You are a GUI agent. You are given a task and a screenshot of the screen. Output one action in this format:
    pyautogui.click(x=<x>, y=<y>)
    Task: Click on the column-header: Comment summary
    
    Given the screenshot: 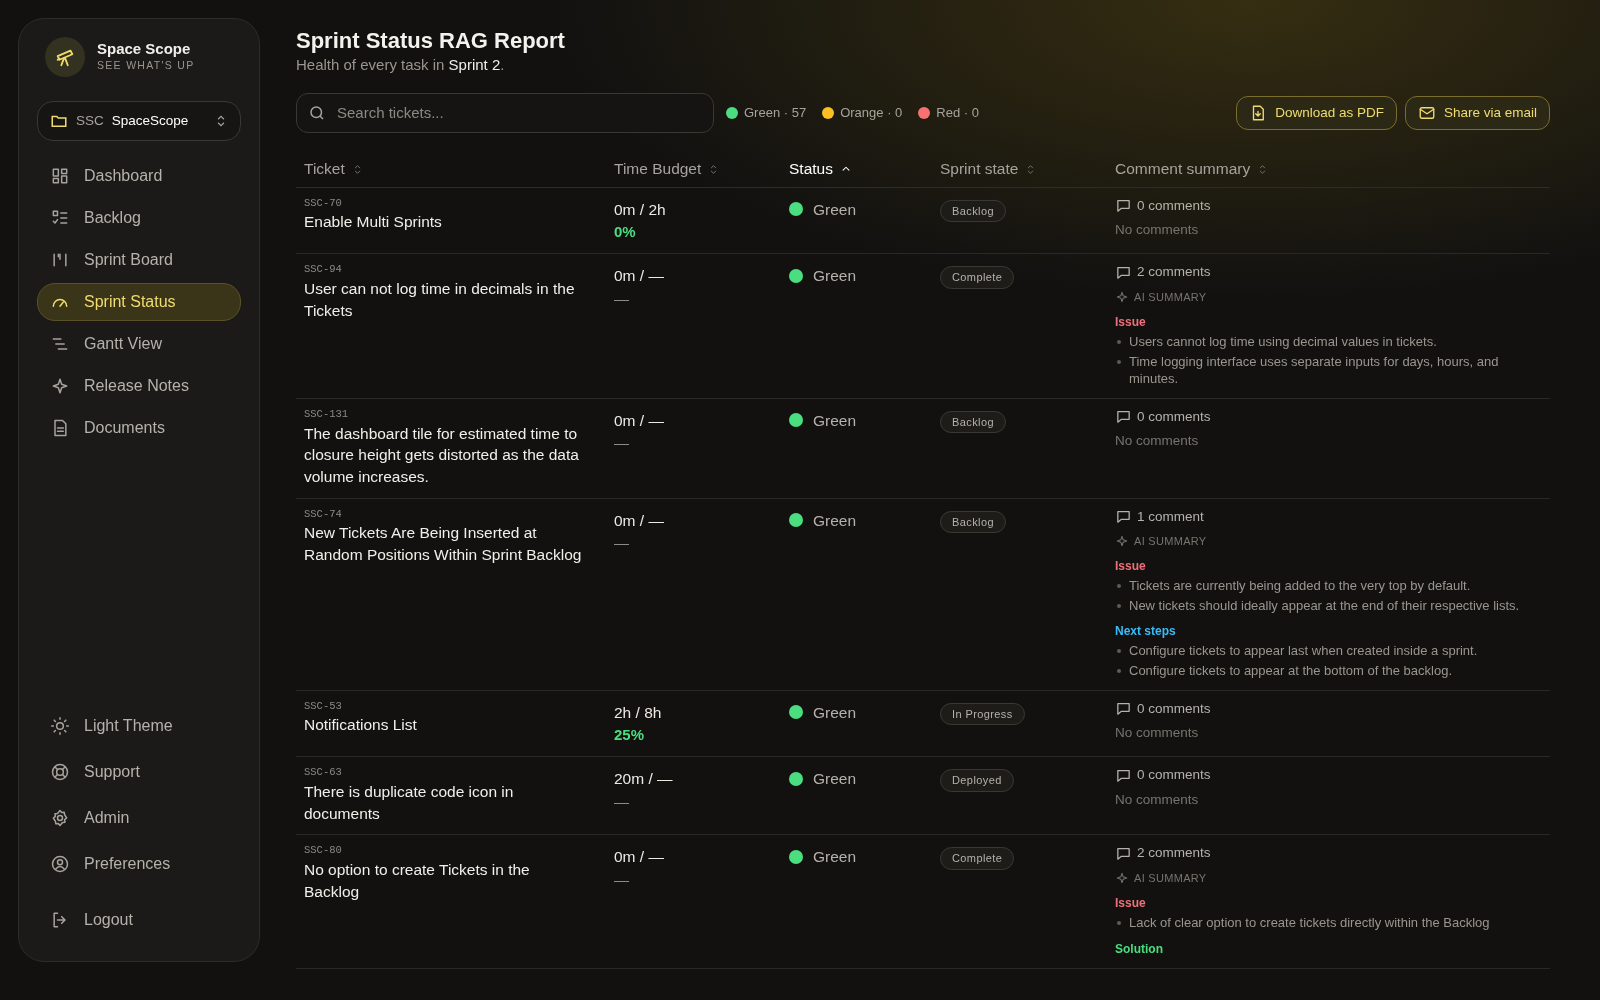 What is the action you would take?
    pyautogui.click(x=1332, y=169)
    